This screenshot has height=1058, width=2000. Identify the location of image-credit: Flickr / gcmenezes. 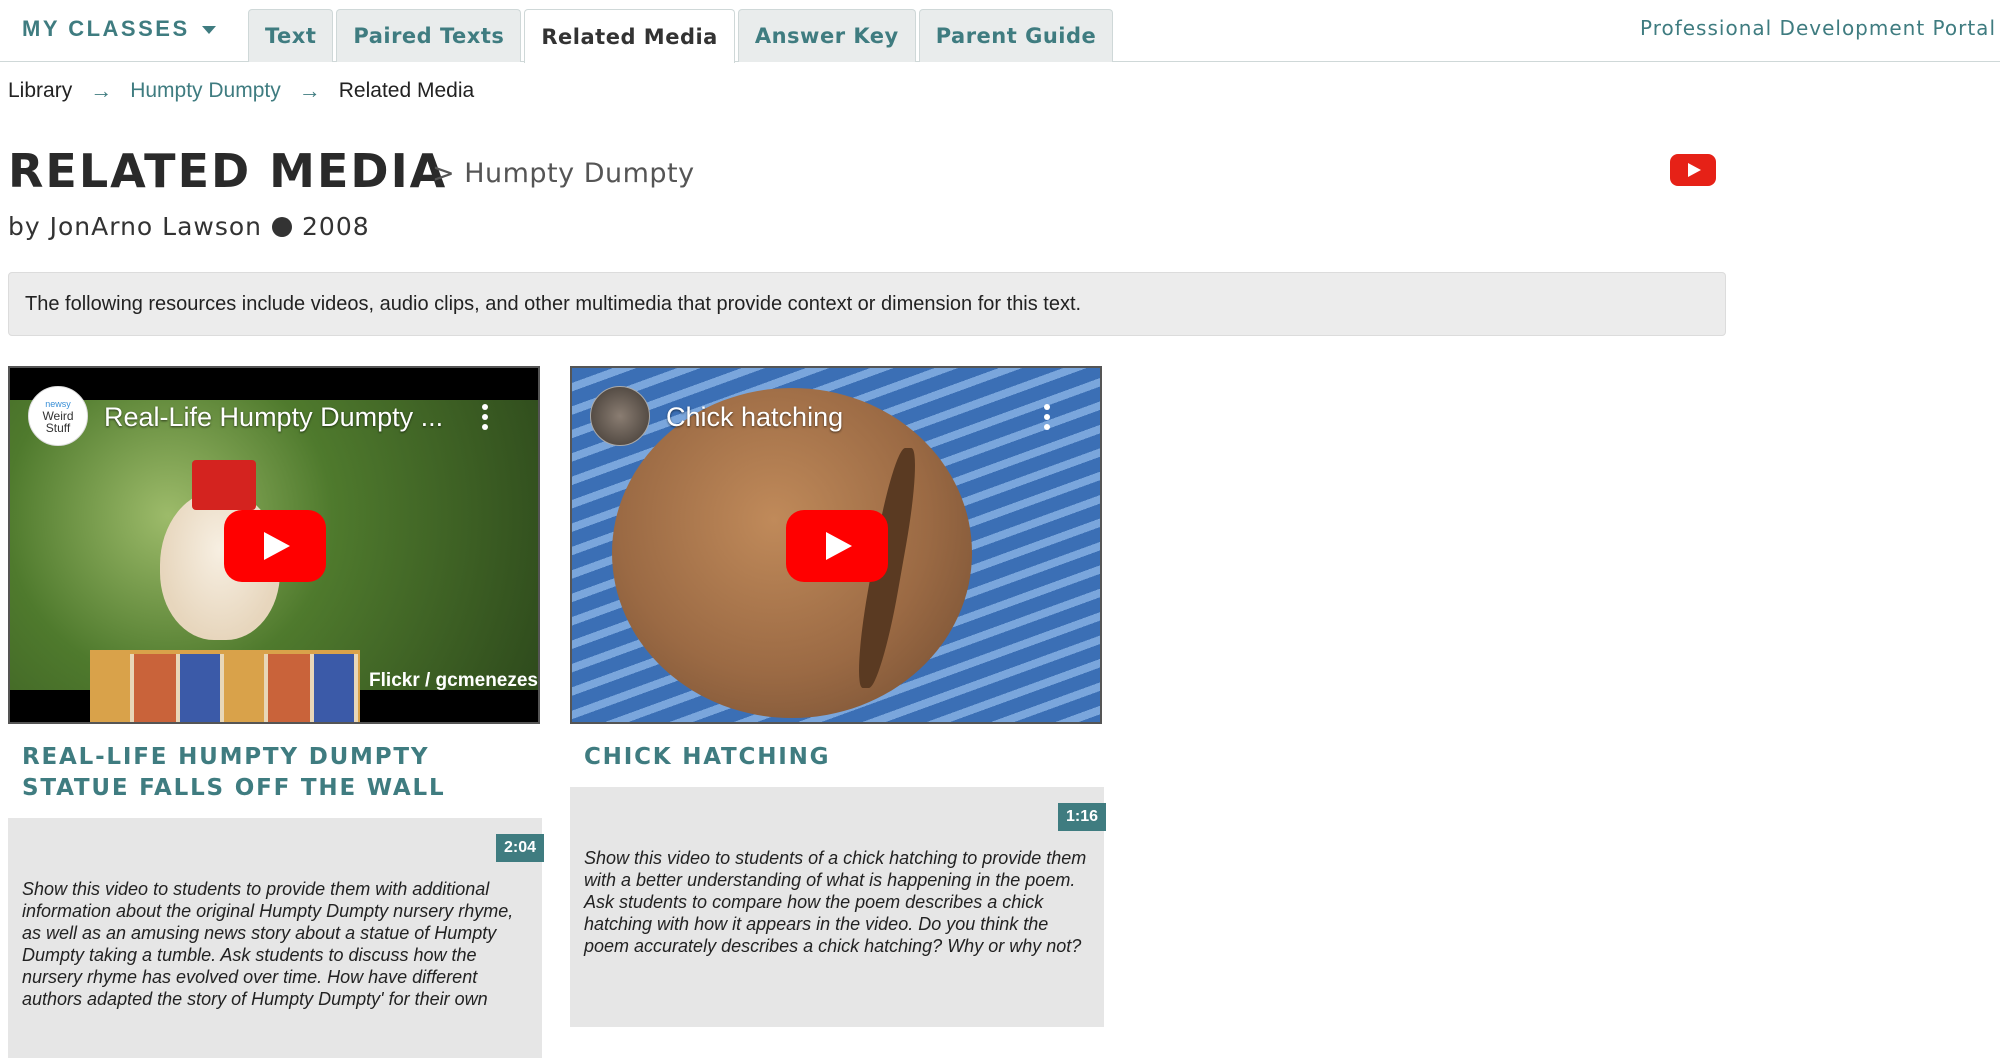
(453, 680).